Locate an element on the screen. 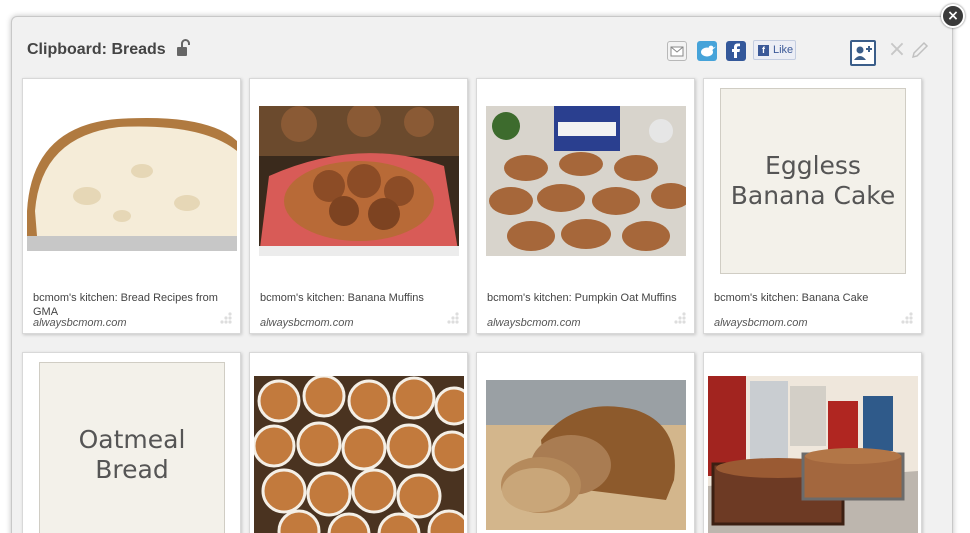 Image resolution: width=970 pixels, height=533 pixels. text-image-card: Eggless Banana Cake is located at coordinates (813, 181).